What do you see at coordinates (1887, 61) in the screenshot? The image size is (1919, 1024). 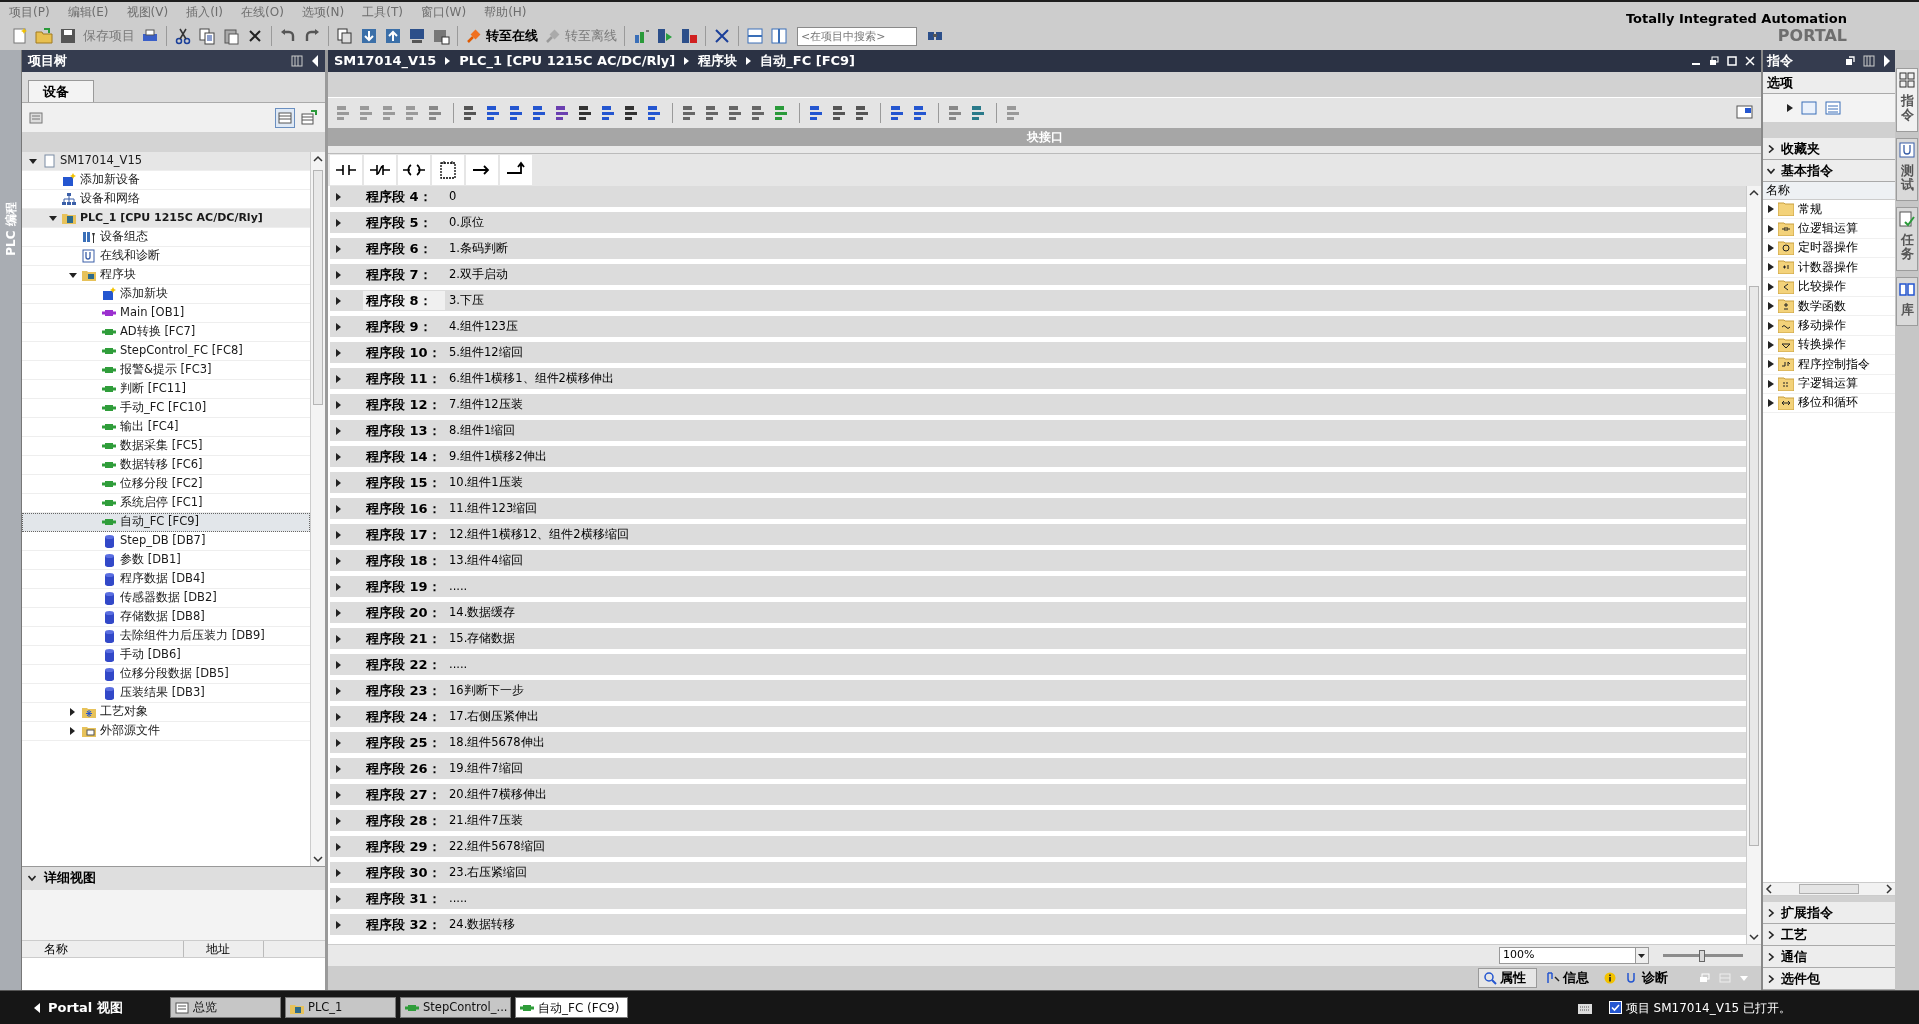 I see `collapse-panel-icon` at bounding box center [1887, 61].